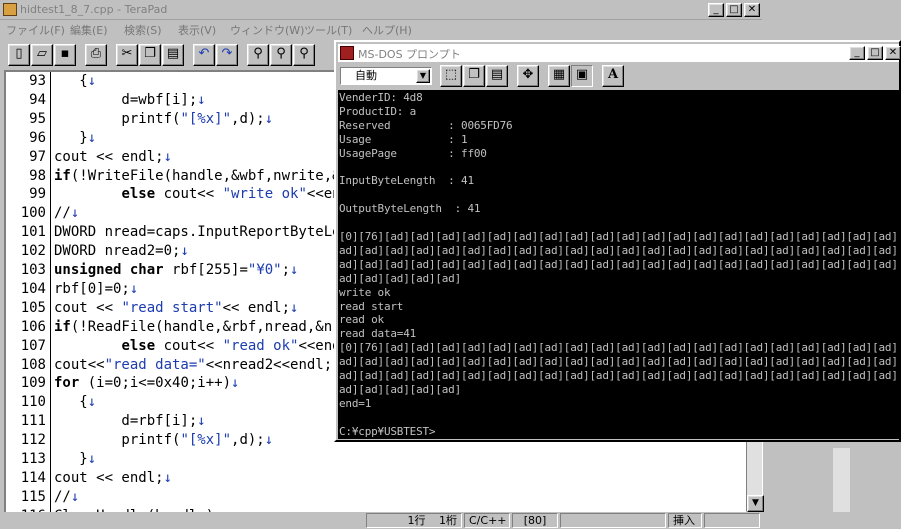 This screenshot has height=529, width=901. What do you see at coordinates (732, 520) in the screenshot?
I see `status-extra` at bounding box center [732, 520].